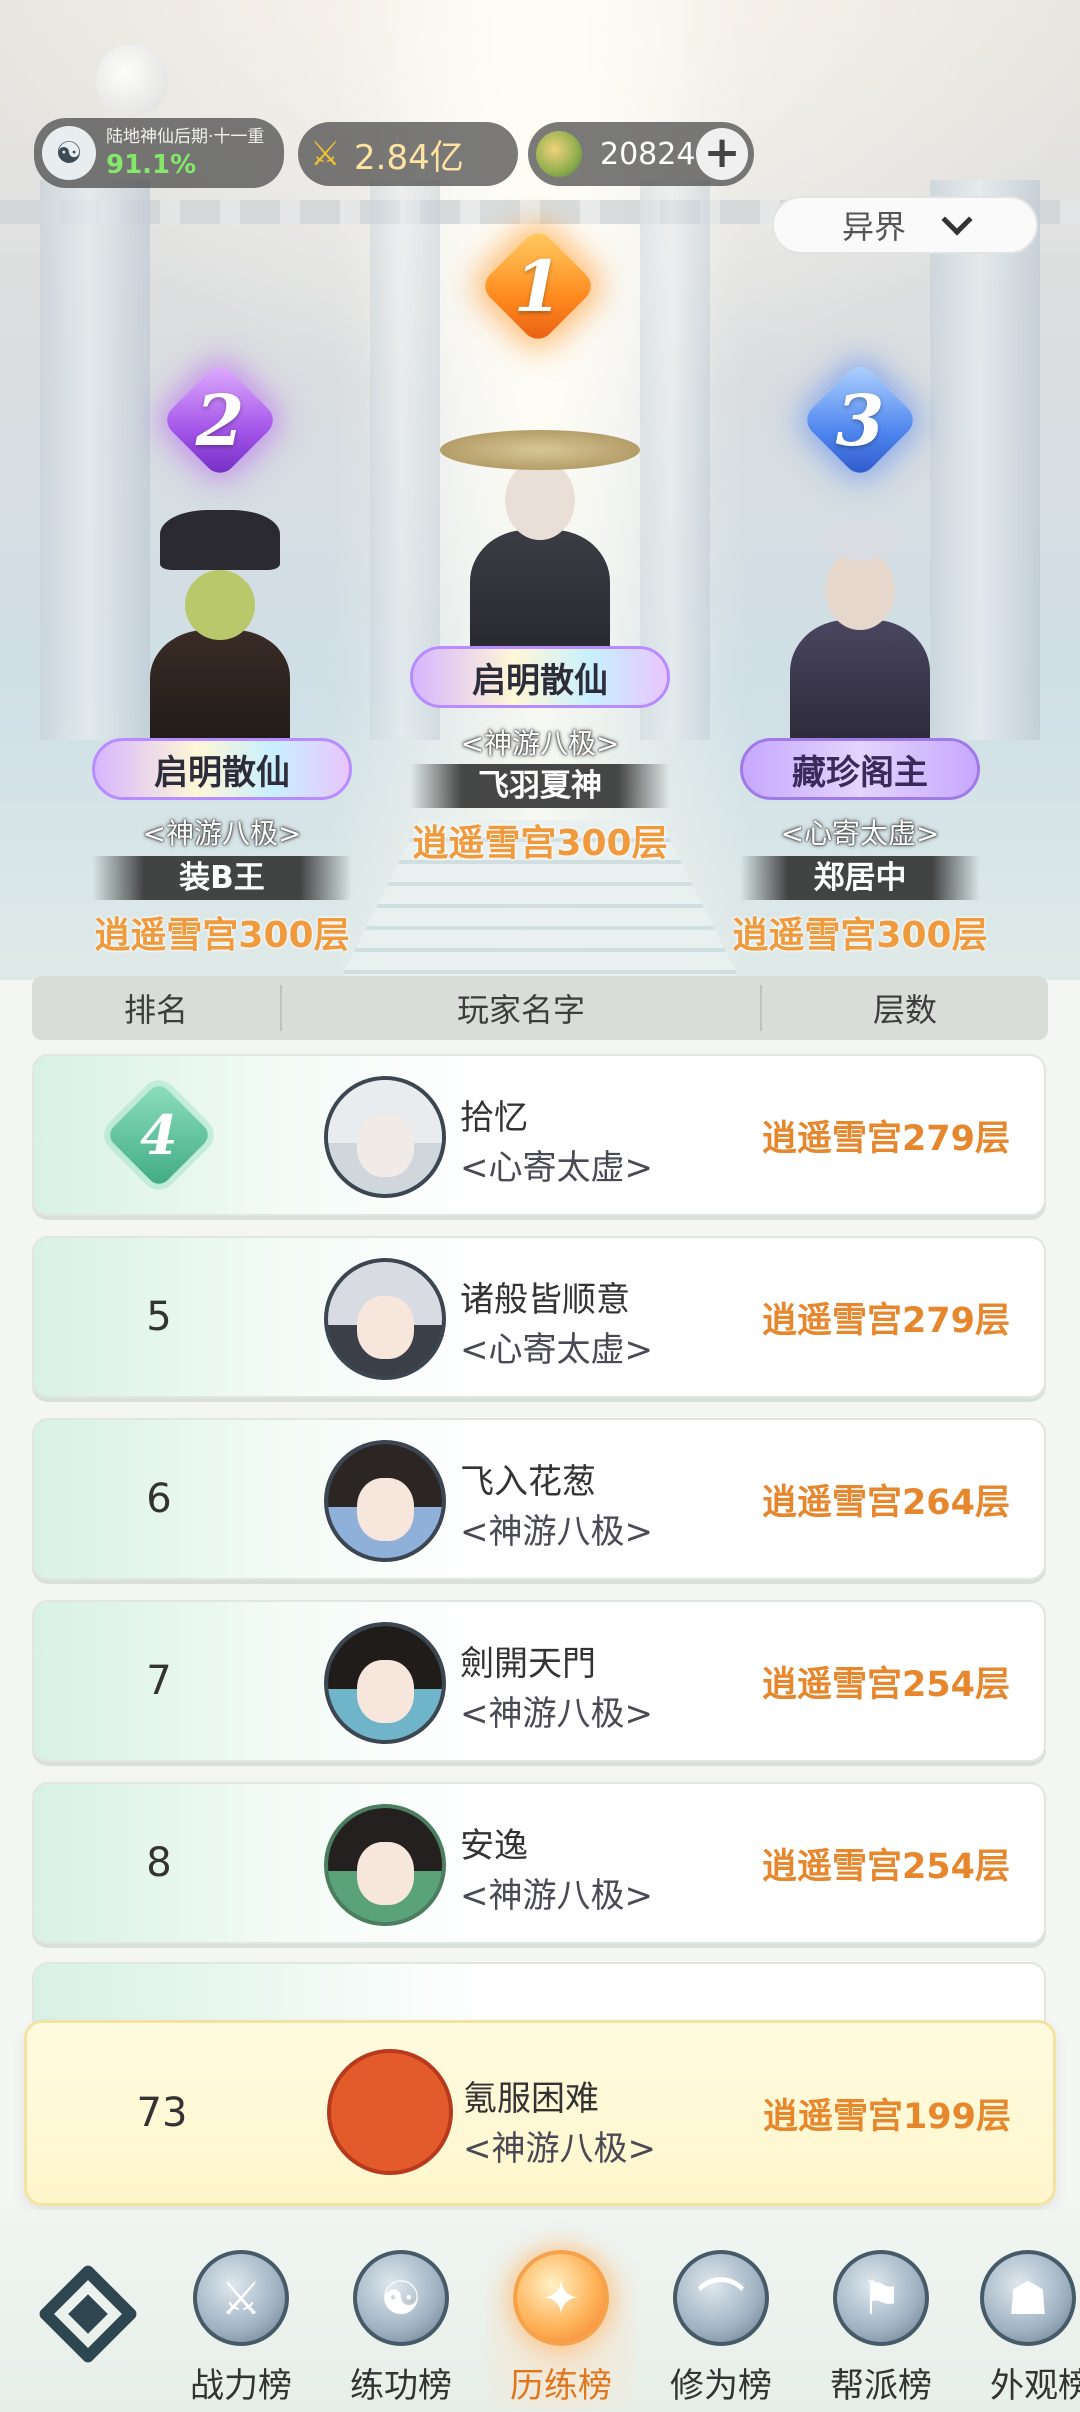 This screenshot has width=1080, height=2412. I want to click on tab-label: 帮派榜, so click(881, 2386).